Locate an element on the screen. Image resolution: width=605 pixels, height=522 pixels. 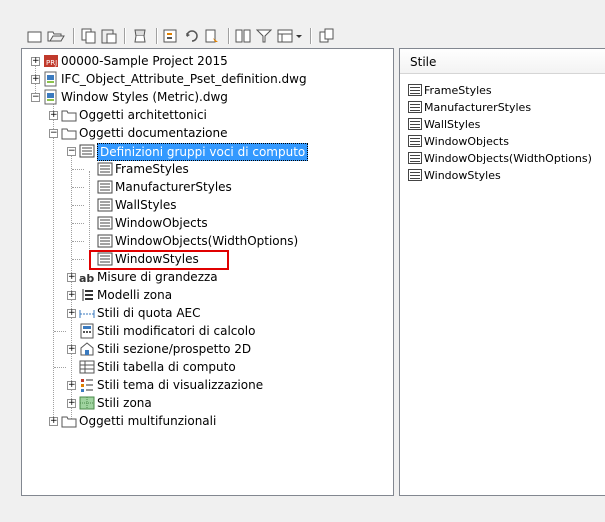
table-icon is located at coordinates (87, 367).